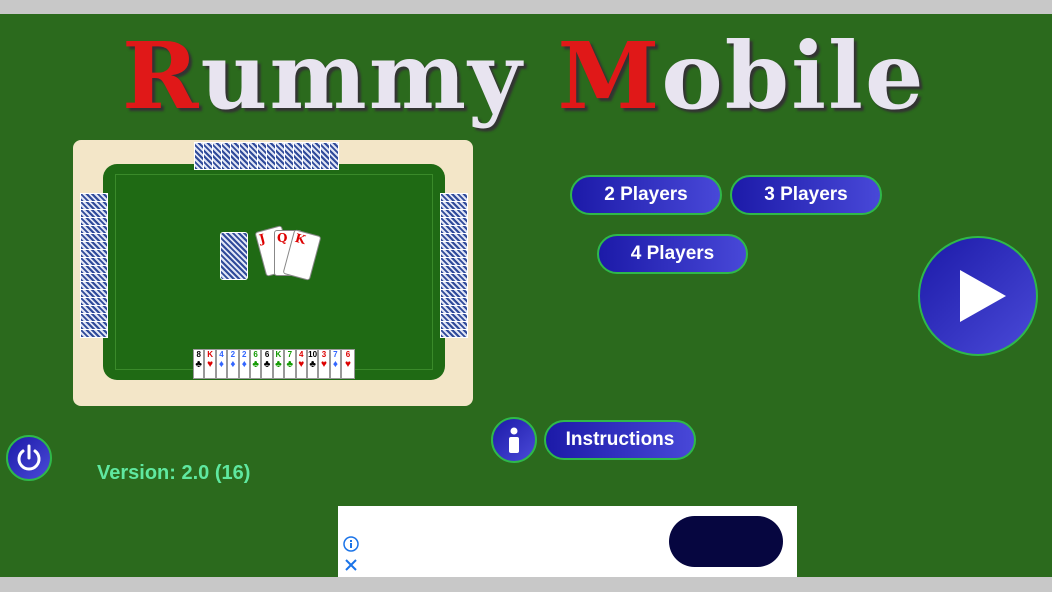  I want to click on play-button, so click(978, 296).